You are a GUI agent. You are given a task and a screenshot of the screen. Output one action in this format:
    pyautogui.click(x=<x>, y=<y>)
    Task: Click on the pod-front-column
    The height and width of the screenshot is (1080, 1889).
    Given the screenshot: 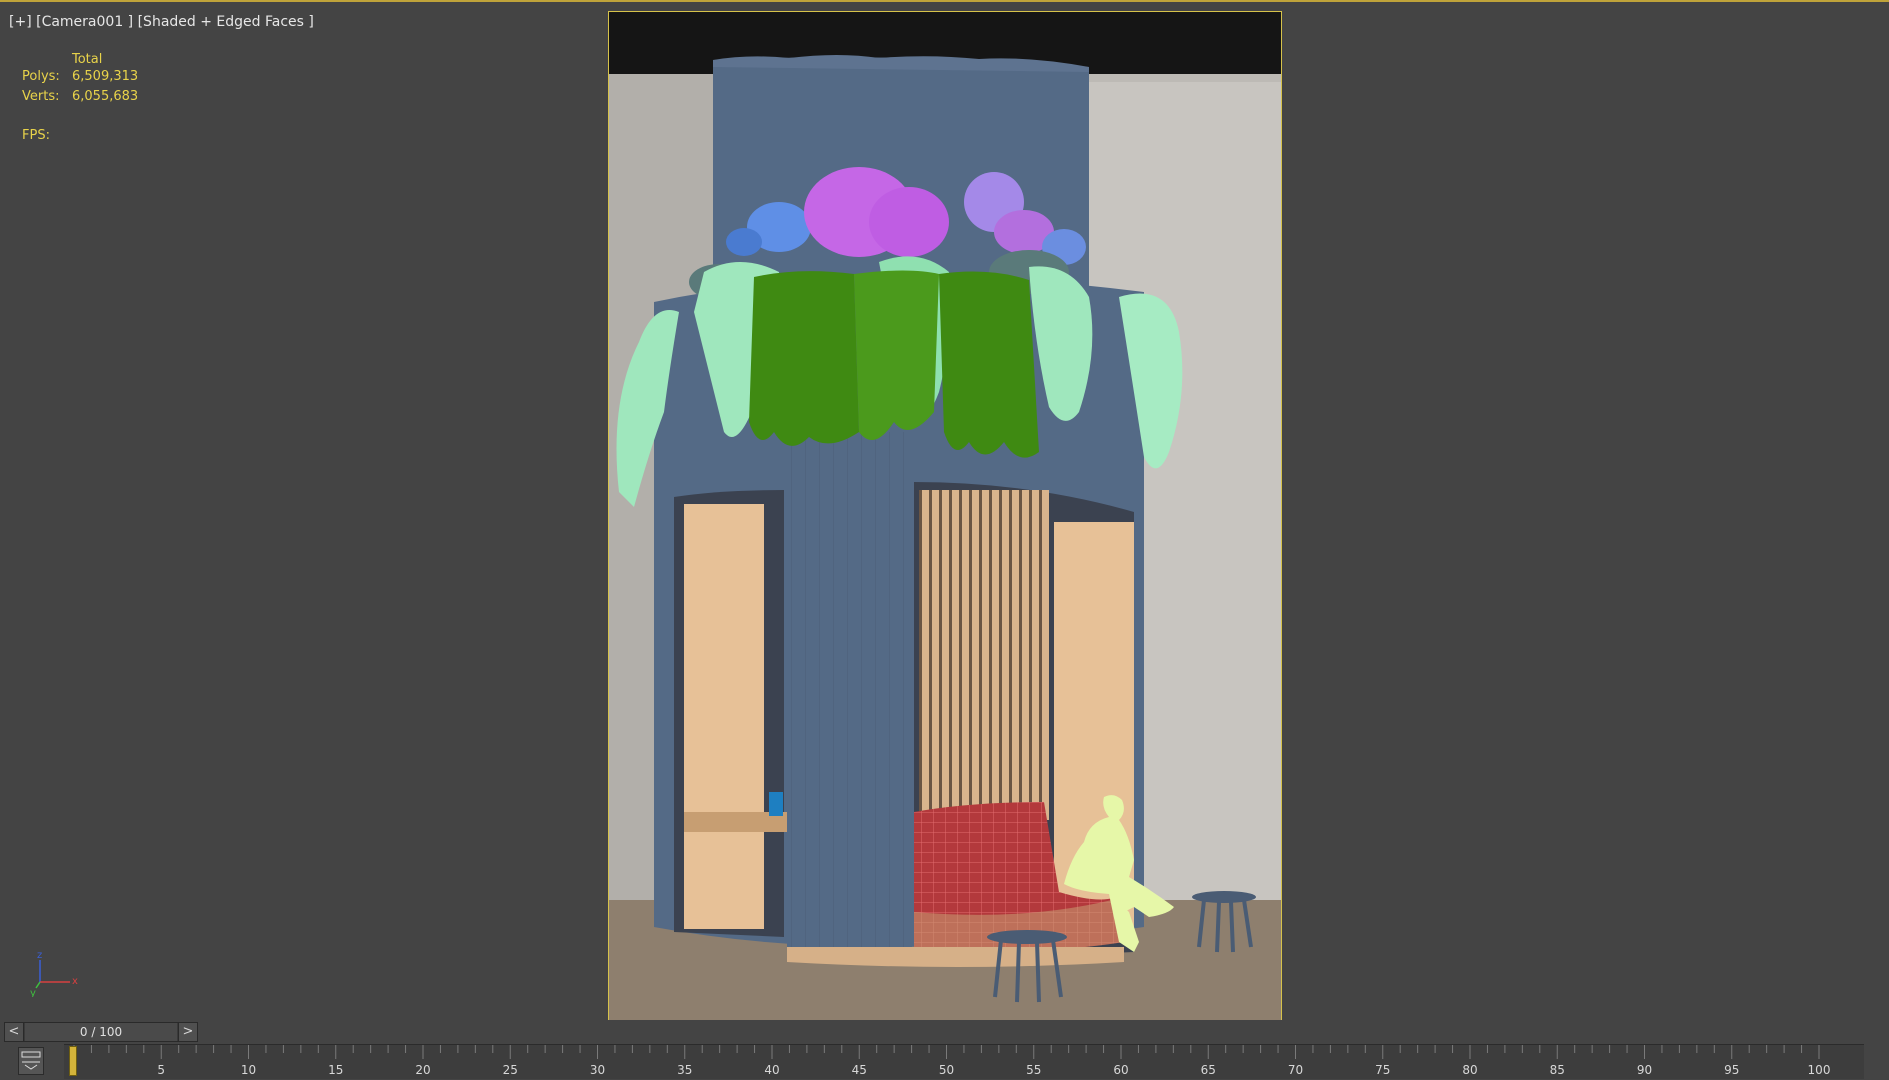 What is the action you would take?
    pyautogui.click(x=849, y=692)
    